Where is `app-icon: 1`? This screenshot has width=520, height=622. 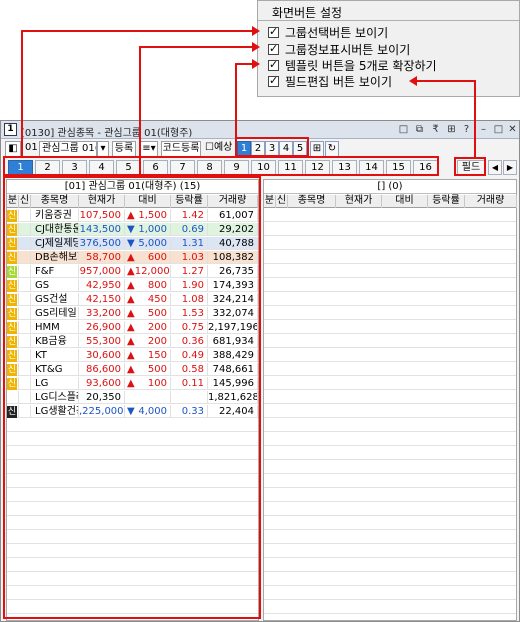
app-icon: 1 is located at coordinates (10, 129).